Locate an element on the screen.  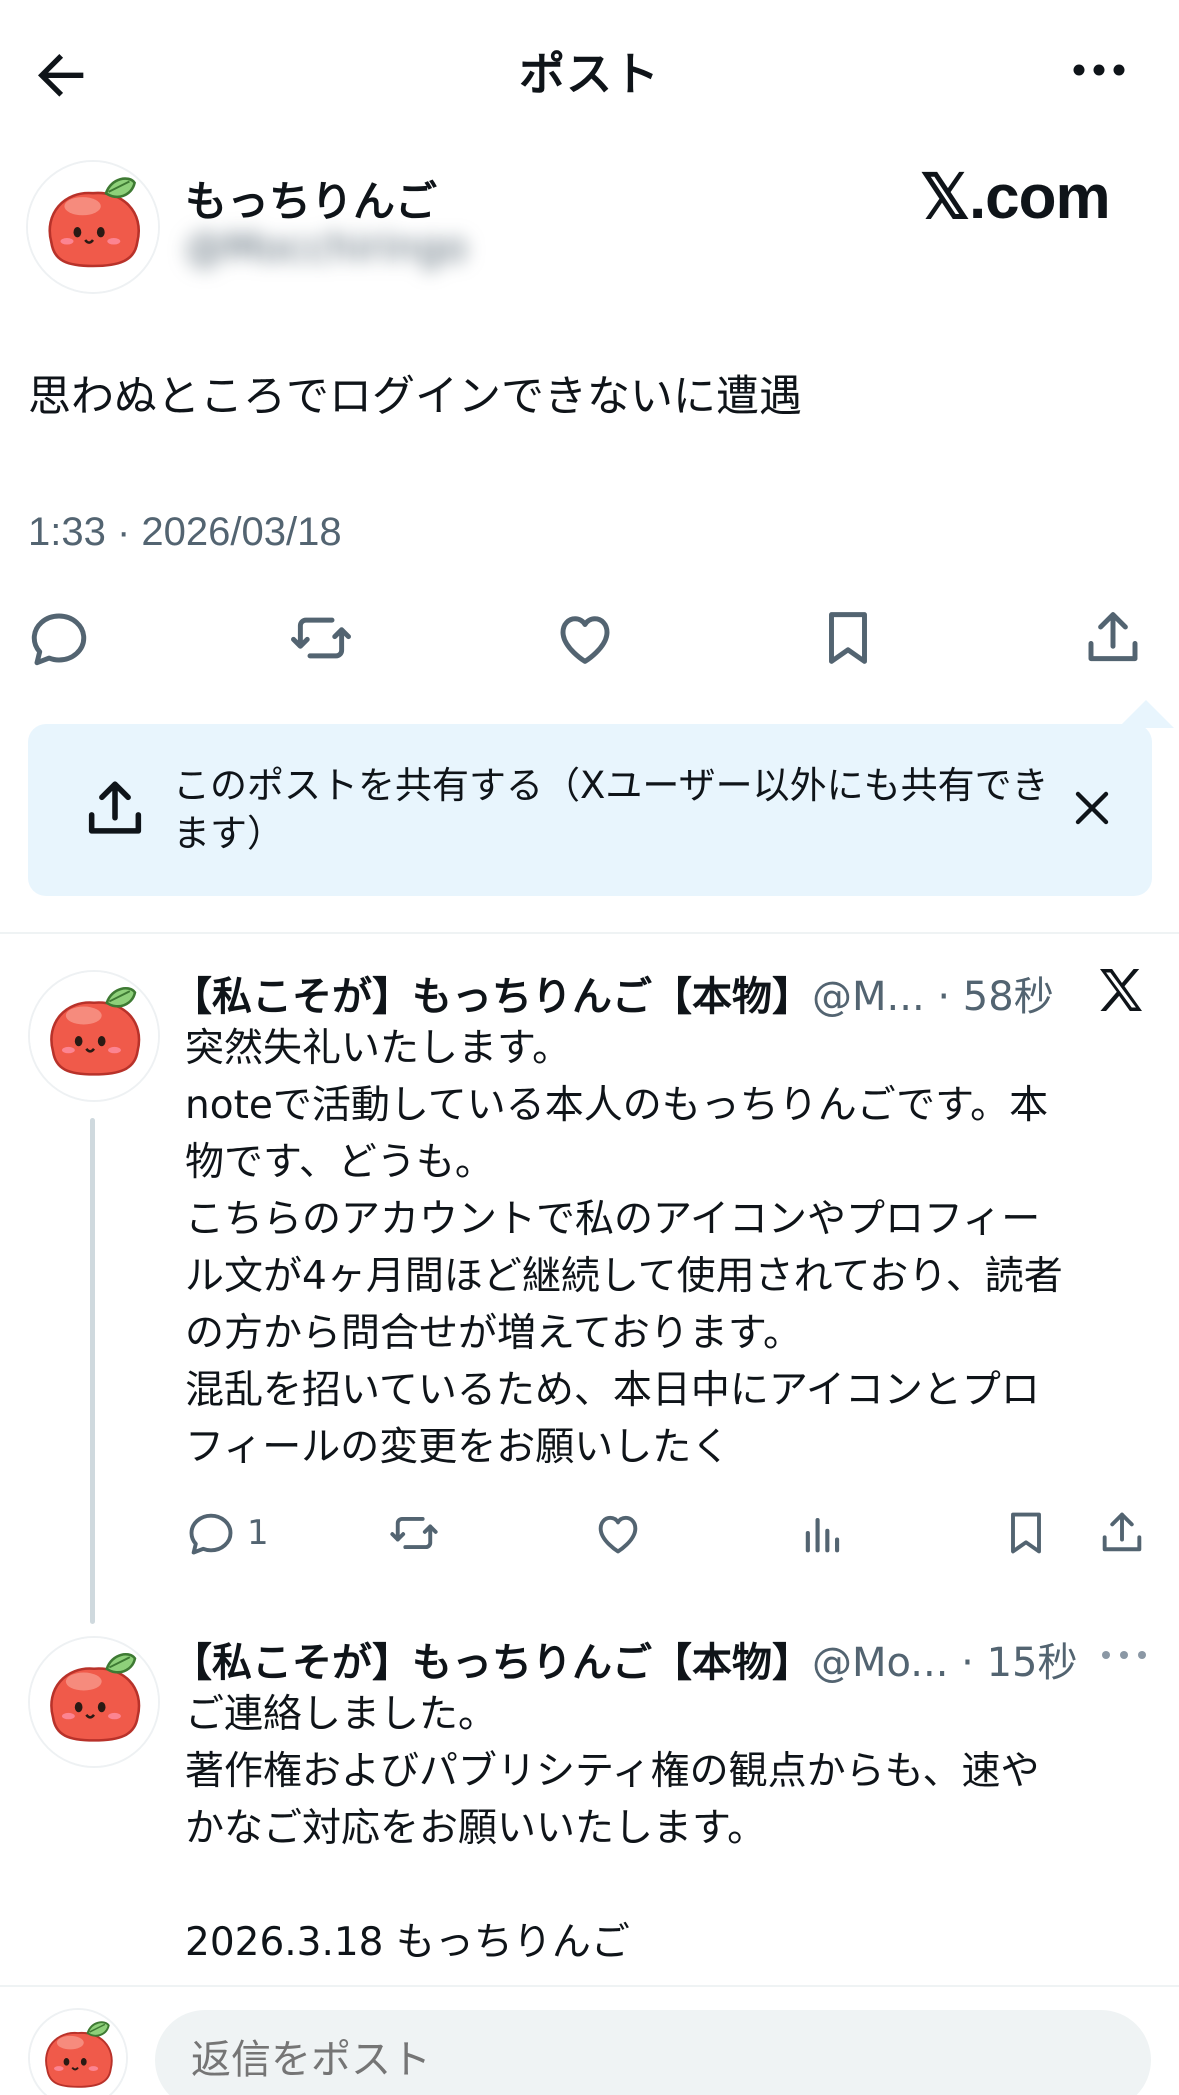
reply-line: 突然失礼いたします。 is located at coordinates (378, 1048).